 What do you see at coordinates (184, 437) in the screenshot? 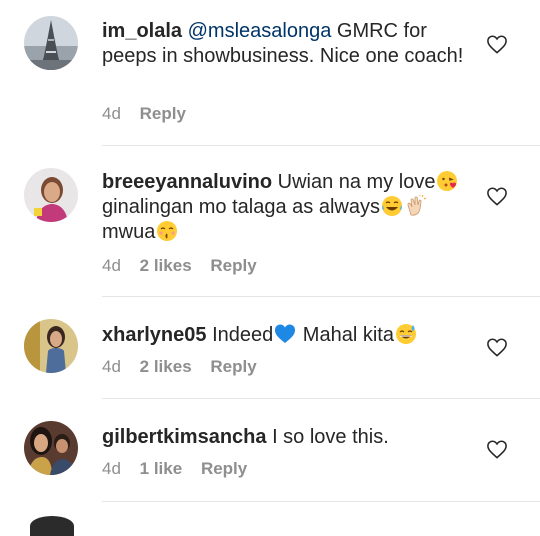
I see `comment-username: gilbertkimsancha` at bounding box center [184, 437].